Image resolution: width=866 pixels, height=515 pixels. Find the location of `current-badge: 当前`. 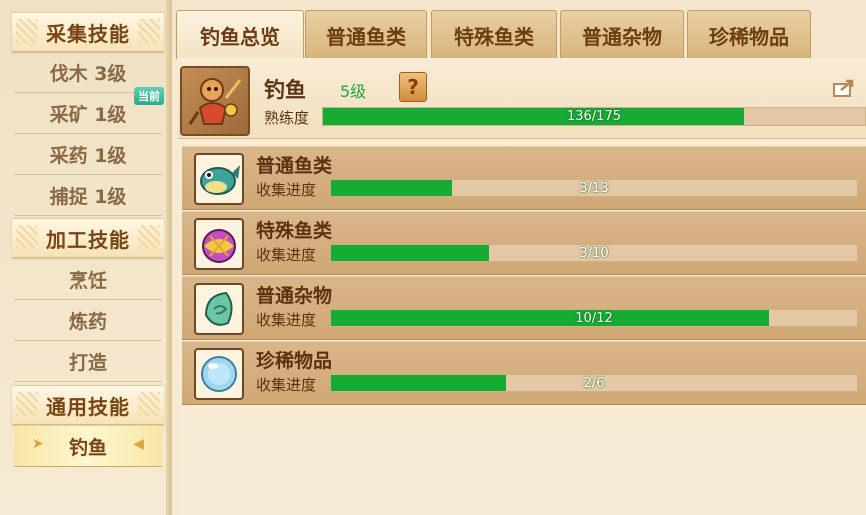

current-badge: 当前 is located at coordinates (149, 96).